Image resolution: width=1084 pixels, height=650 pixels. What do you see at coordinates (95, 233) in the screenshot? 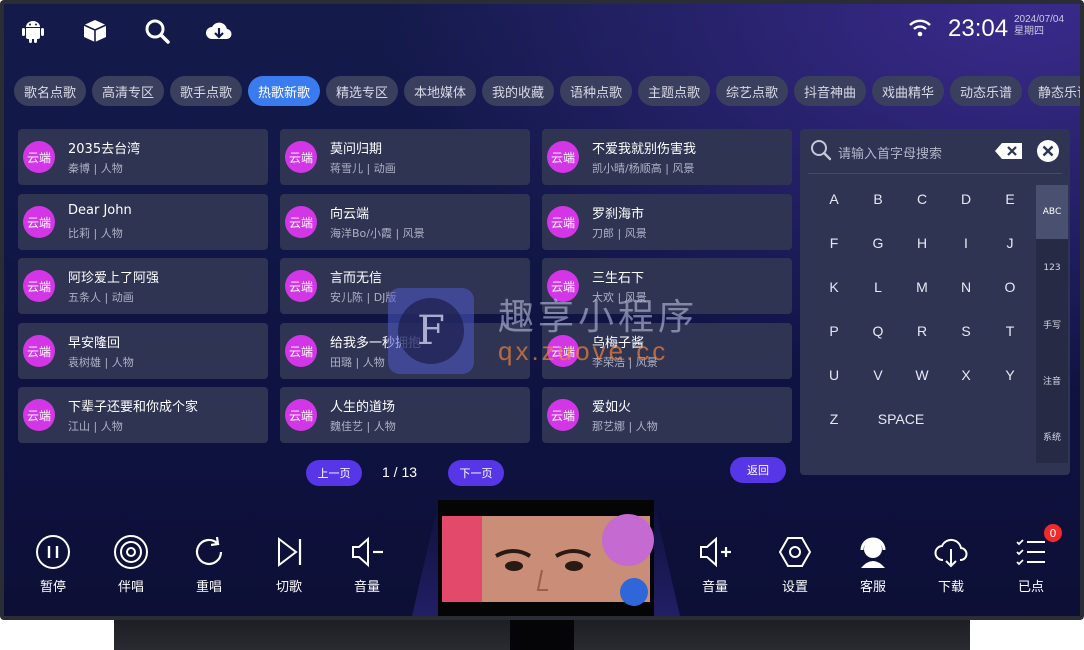
I see `song-meta: 比莉 | 人物` at bounding box center [95, 233].